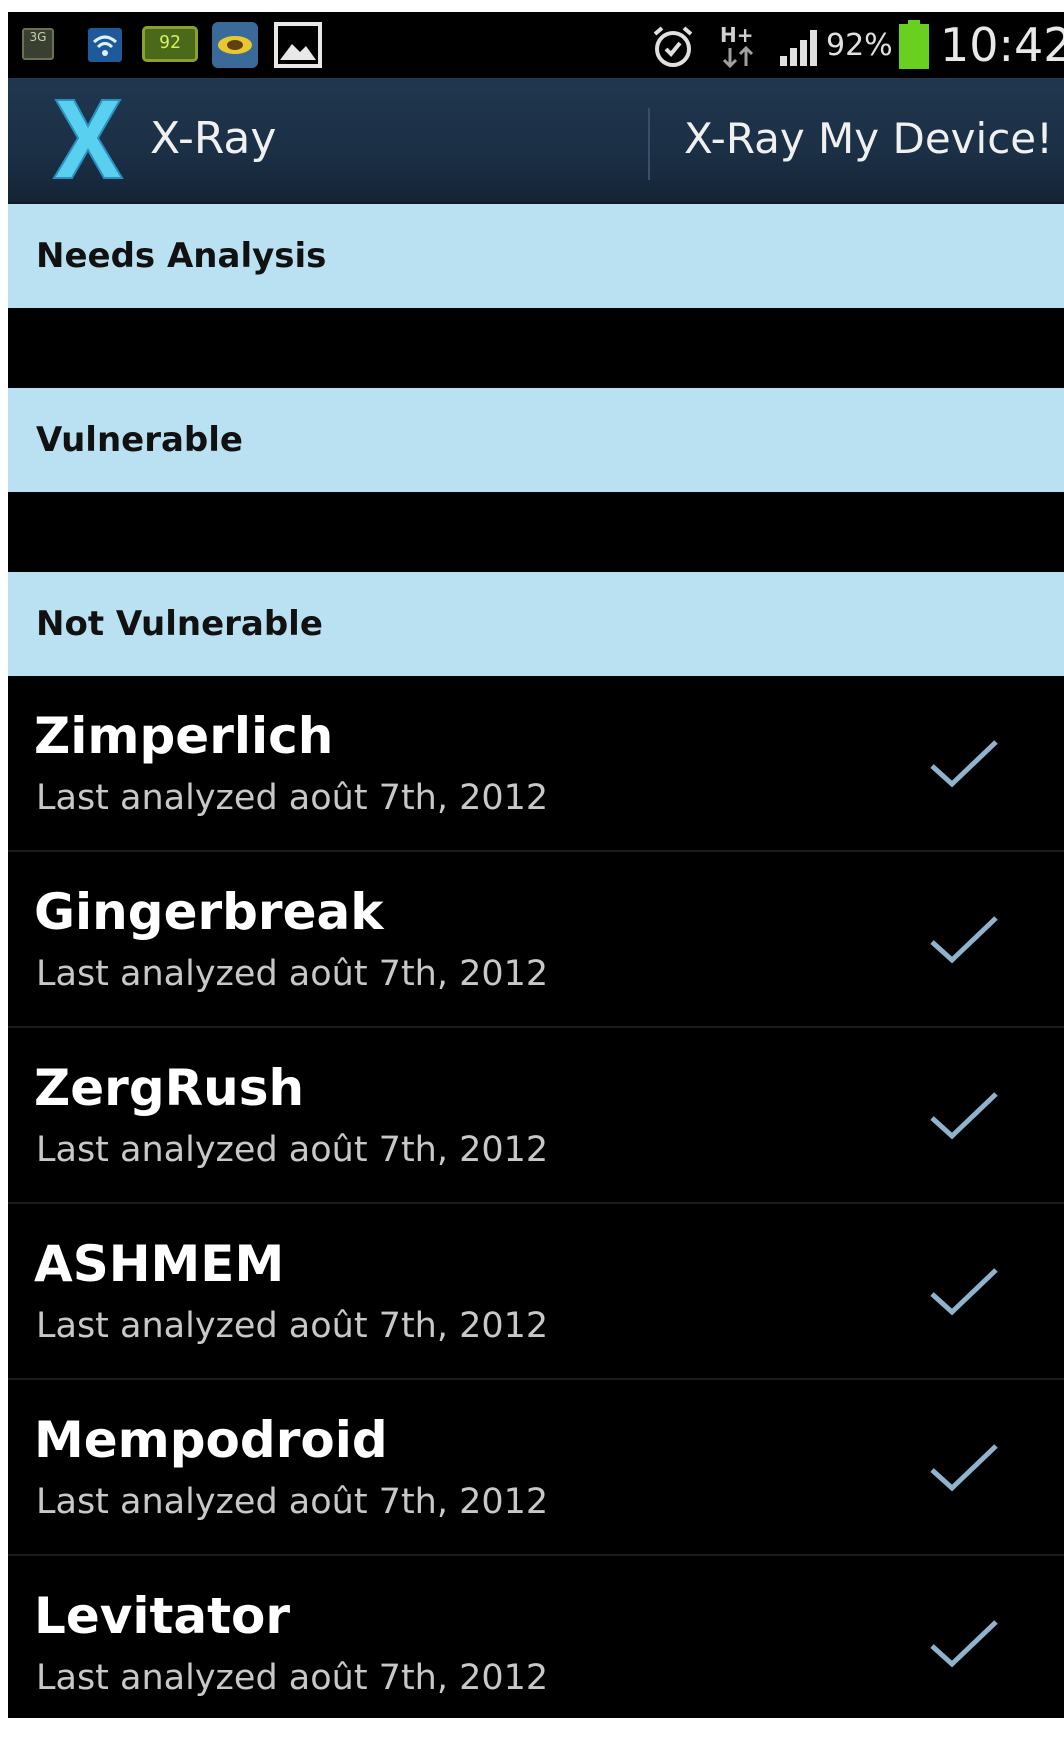 The height and width of the screenshot is (1738, 1064). I want to click on list-item-ashmem: ASHMEM Last analyzed août 7th, 2012, so click(536, 1292).